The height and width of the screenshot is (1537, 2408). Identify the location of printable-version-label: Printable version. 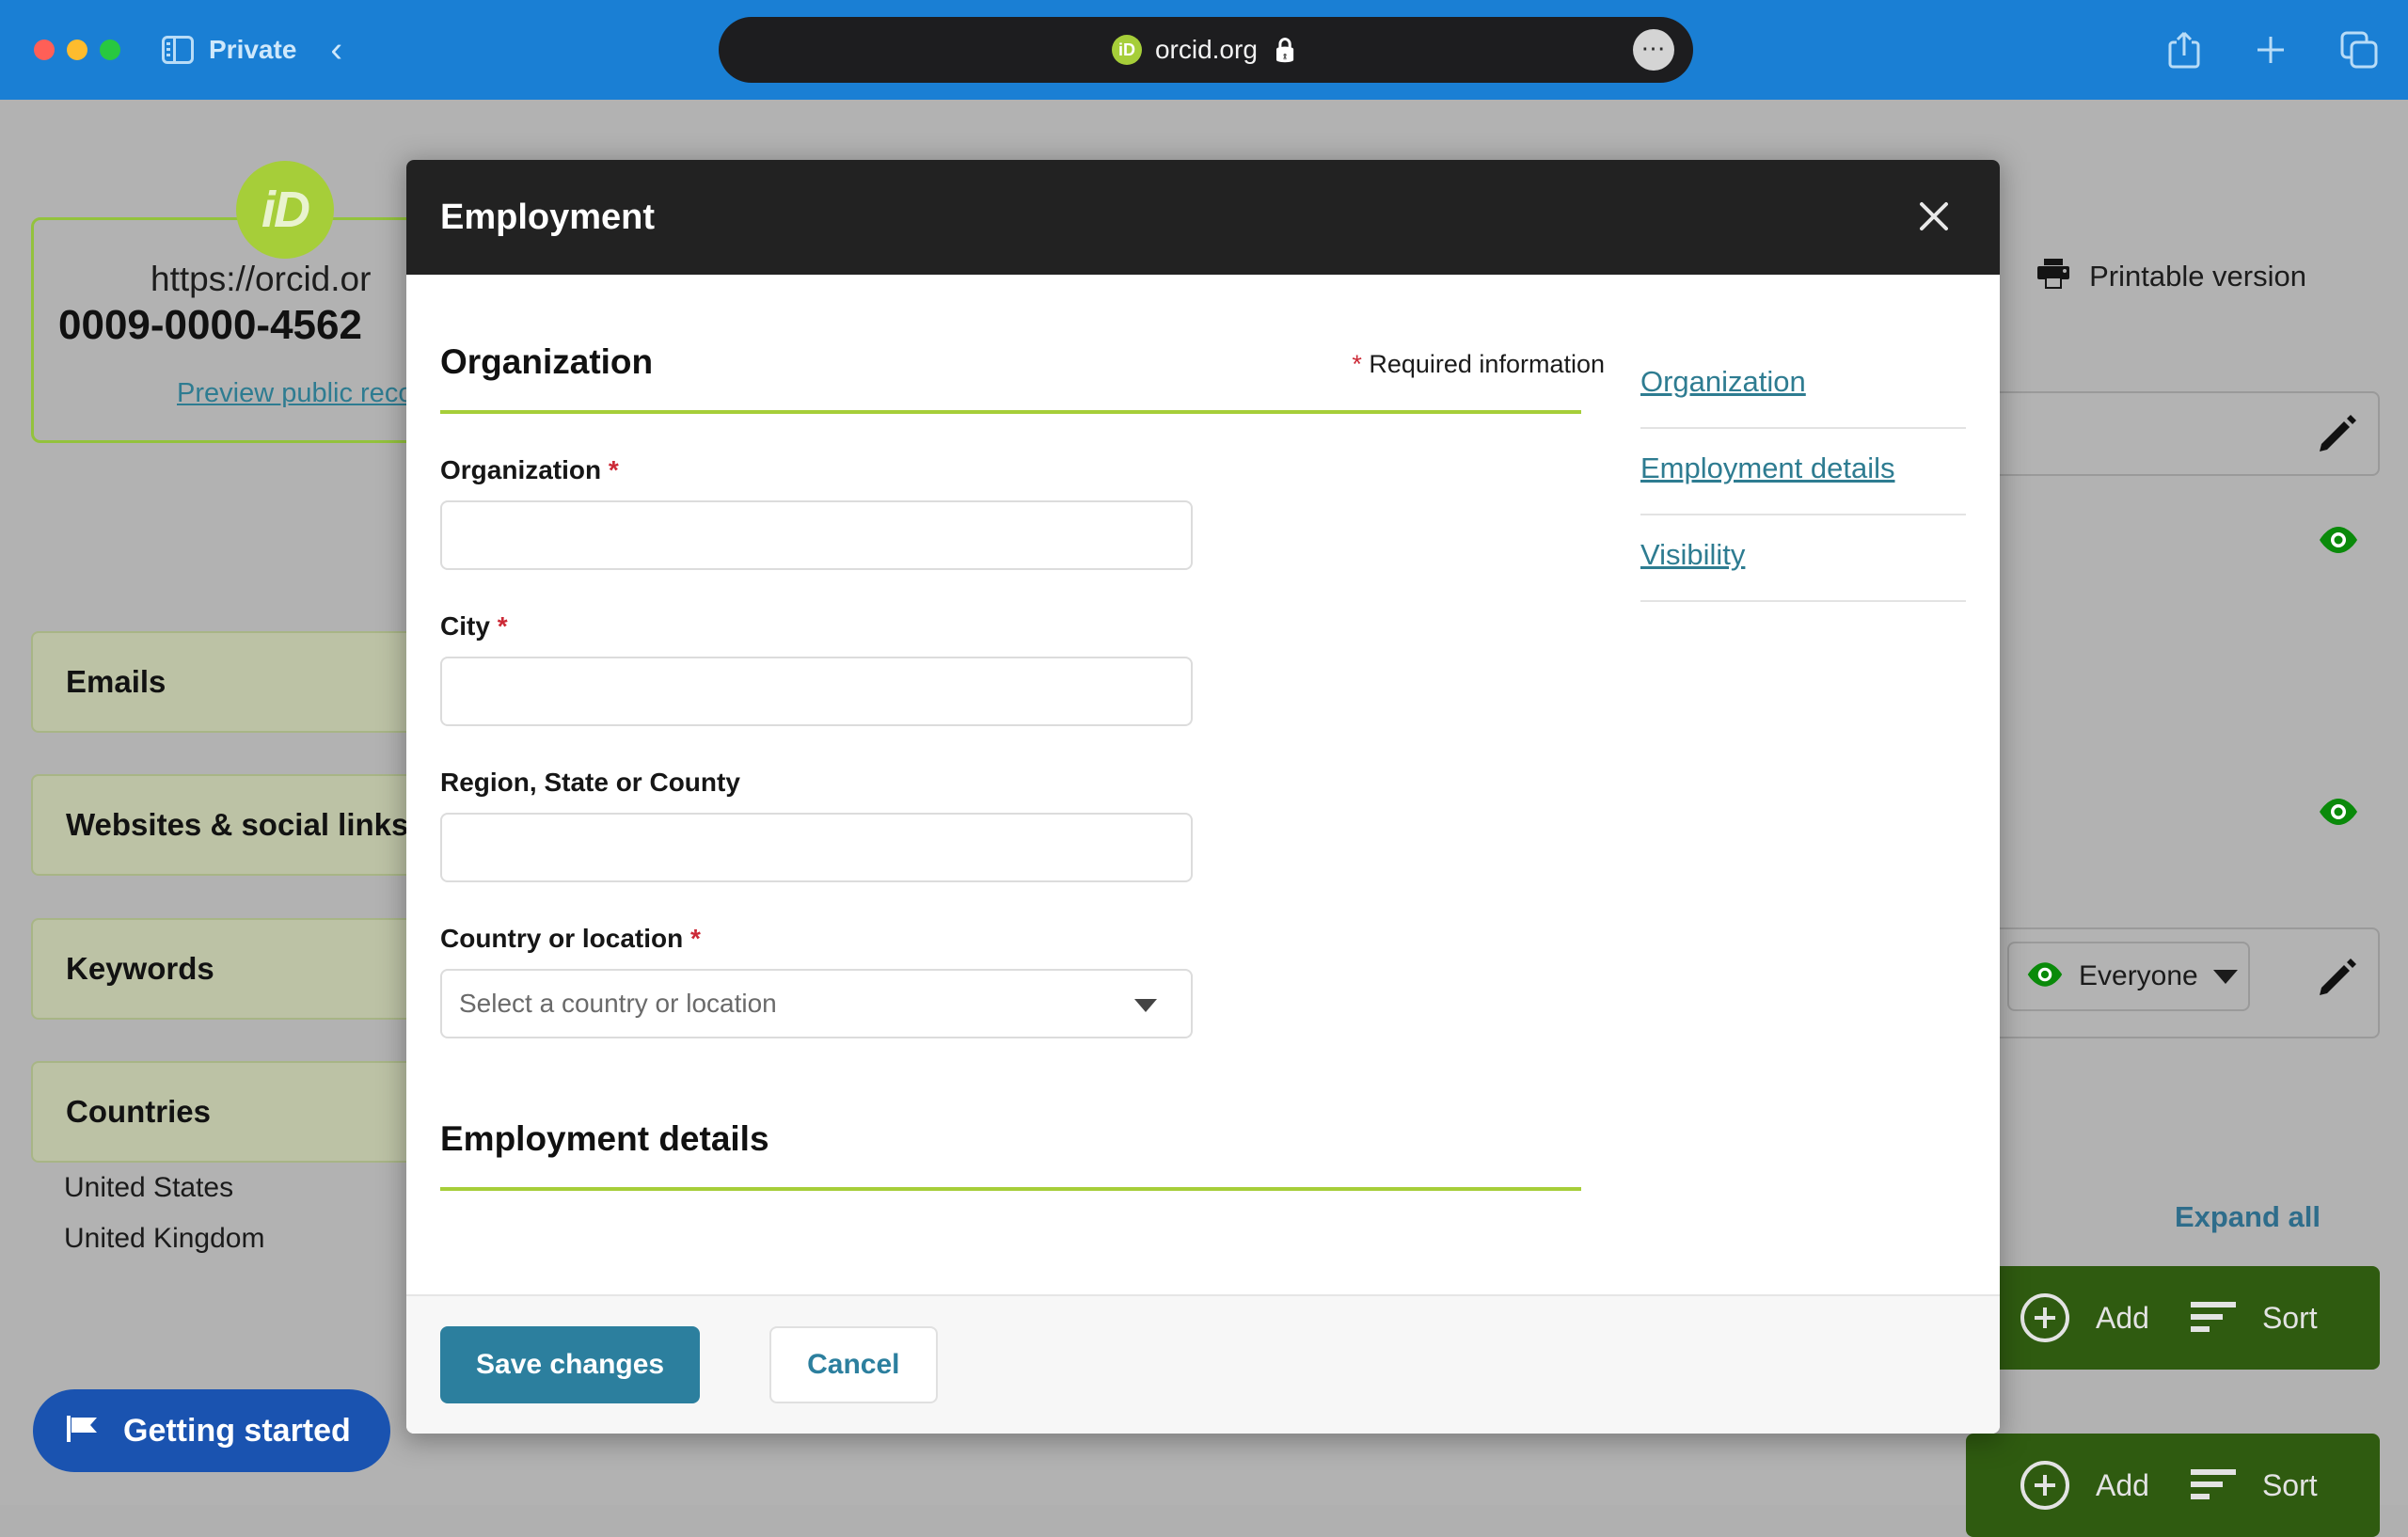
(2197, 276).